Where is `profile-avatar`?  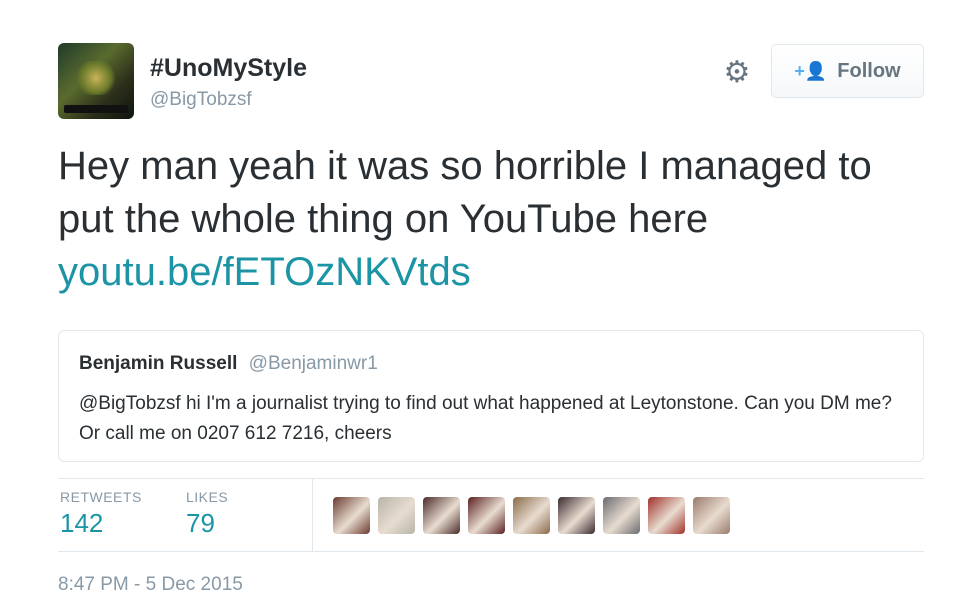
profile-avatar is located at coordinates (96, 81).